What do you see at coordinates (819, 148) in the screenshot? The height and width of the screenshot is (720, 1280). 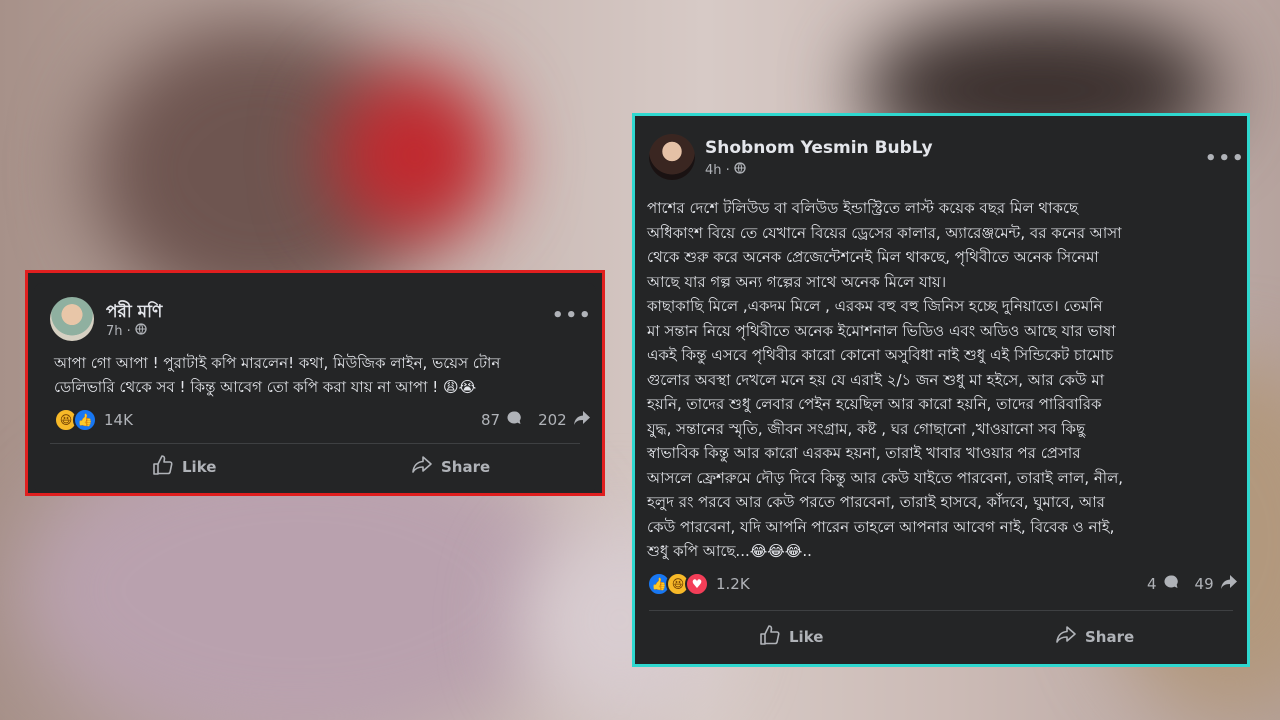 I see `post-author-name: Shobnom Yesmin BubLy` at bounding box center [819, 148].